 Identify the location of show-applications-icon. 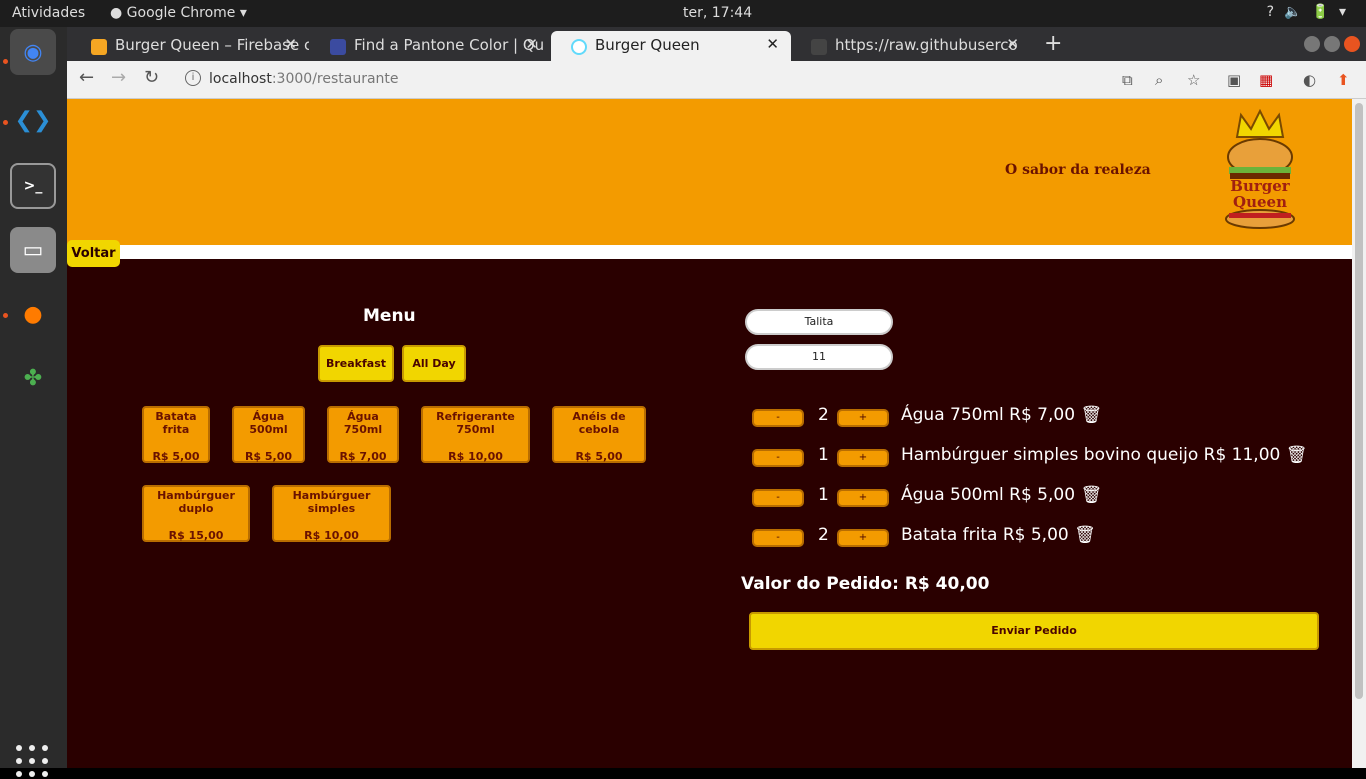
(33, 762).